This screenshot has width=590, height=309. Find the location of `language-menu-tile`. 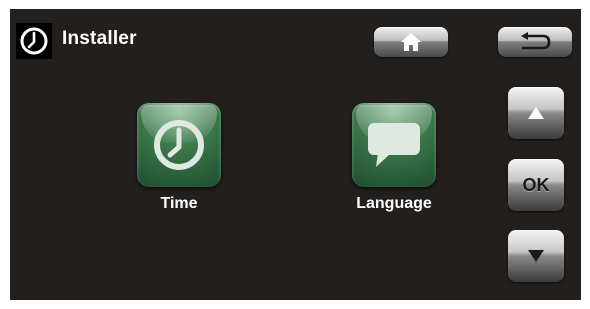

language-menu-tile is located at coordinates (394, 145).